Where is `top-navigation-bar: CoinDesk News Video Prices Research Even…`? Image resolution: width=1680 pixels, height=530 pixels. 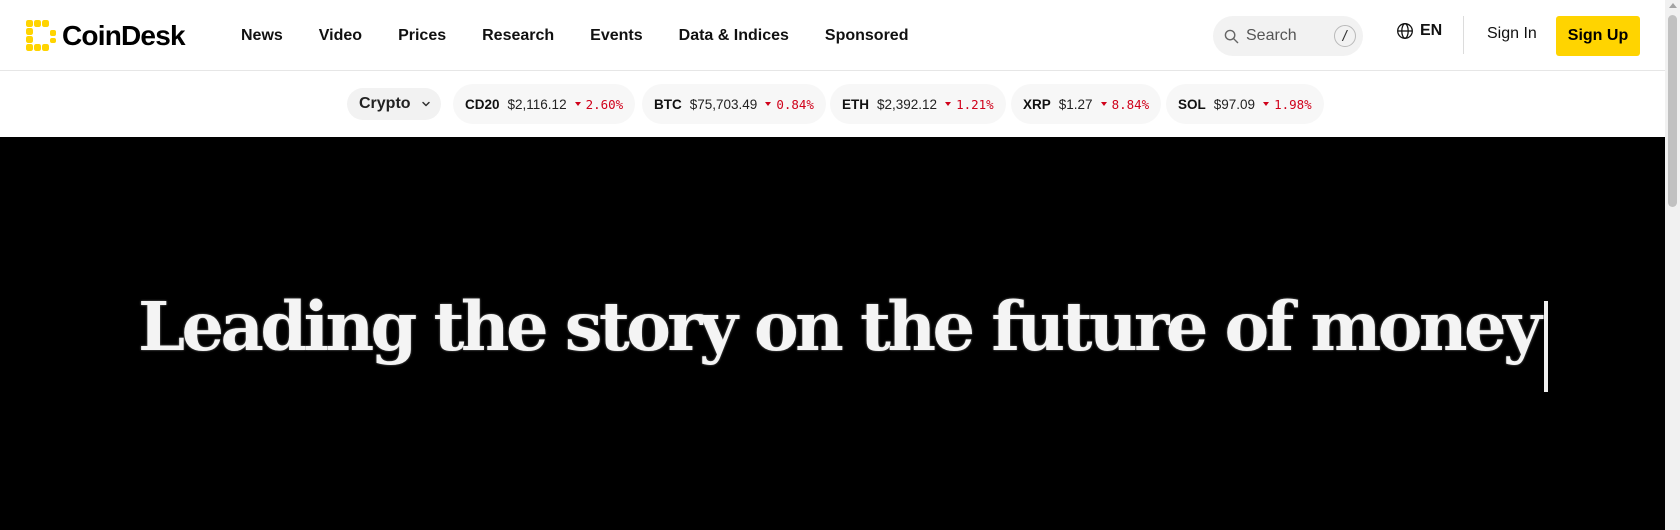
top-navigation-bar: CoinDesk News Video Prices Research Even… is located at coordinates (832, 35).